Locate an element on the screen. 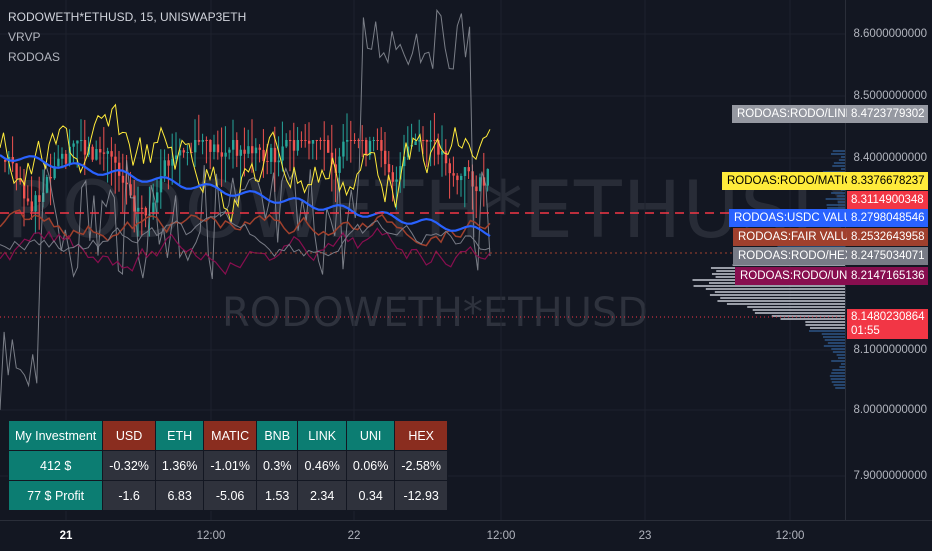  cell-hex-percent: -2.58% is located at coordinates (421, 465).